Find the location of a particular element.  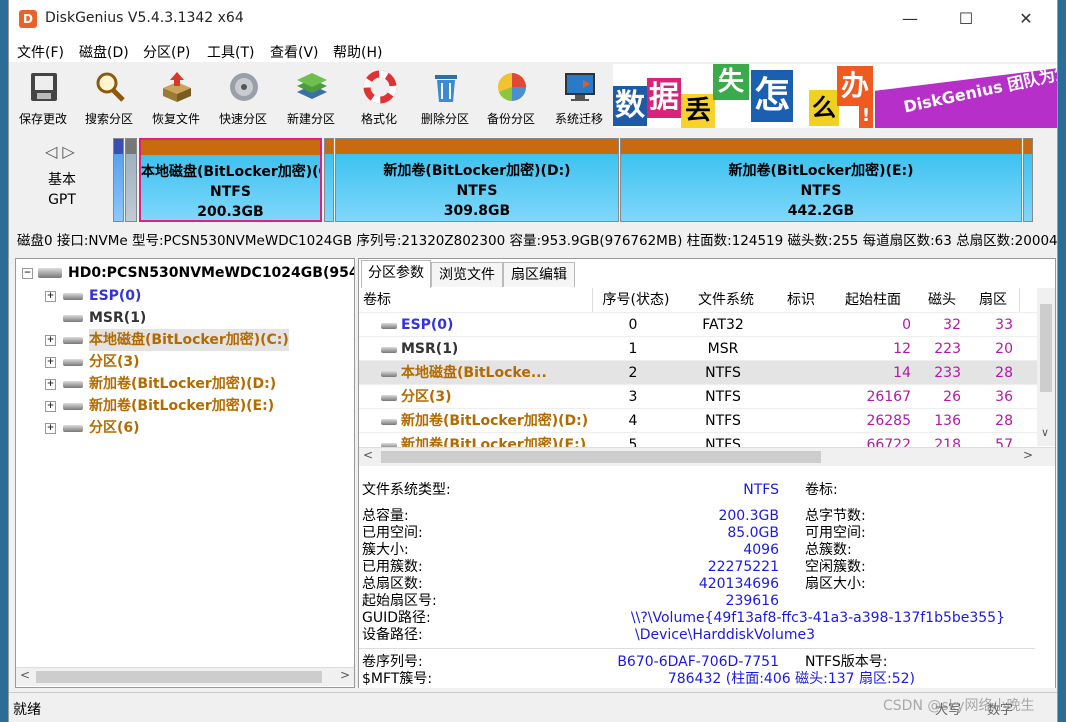

cell-sec: 20 is located at coordinates (1004, 349).